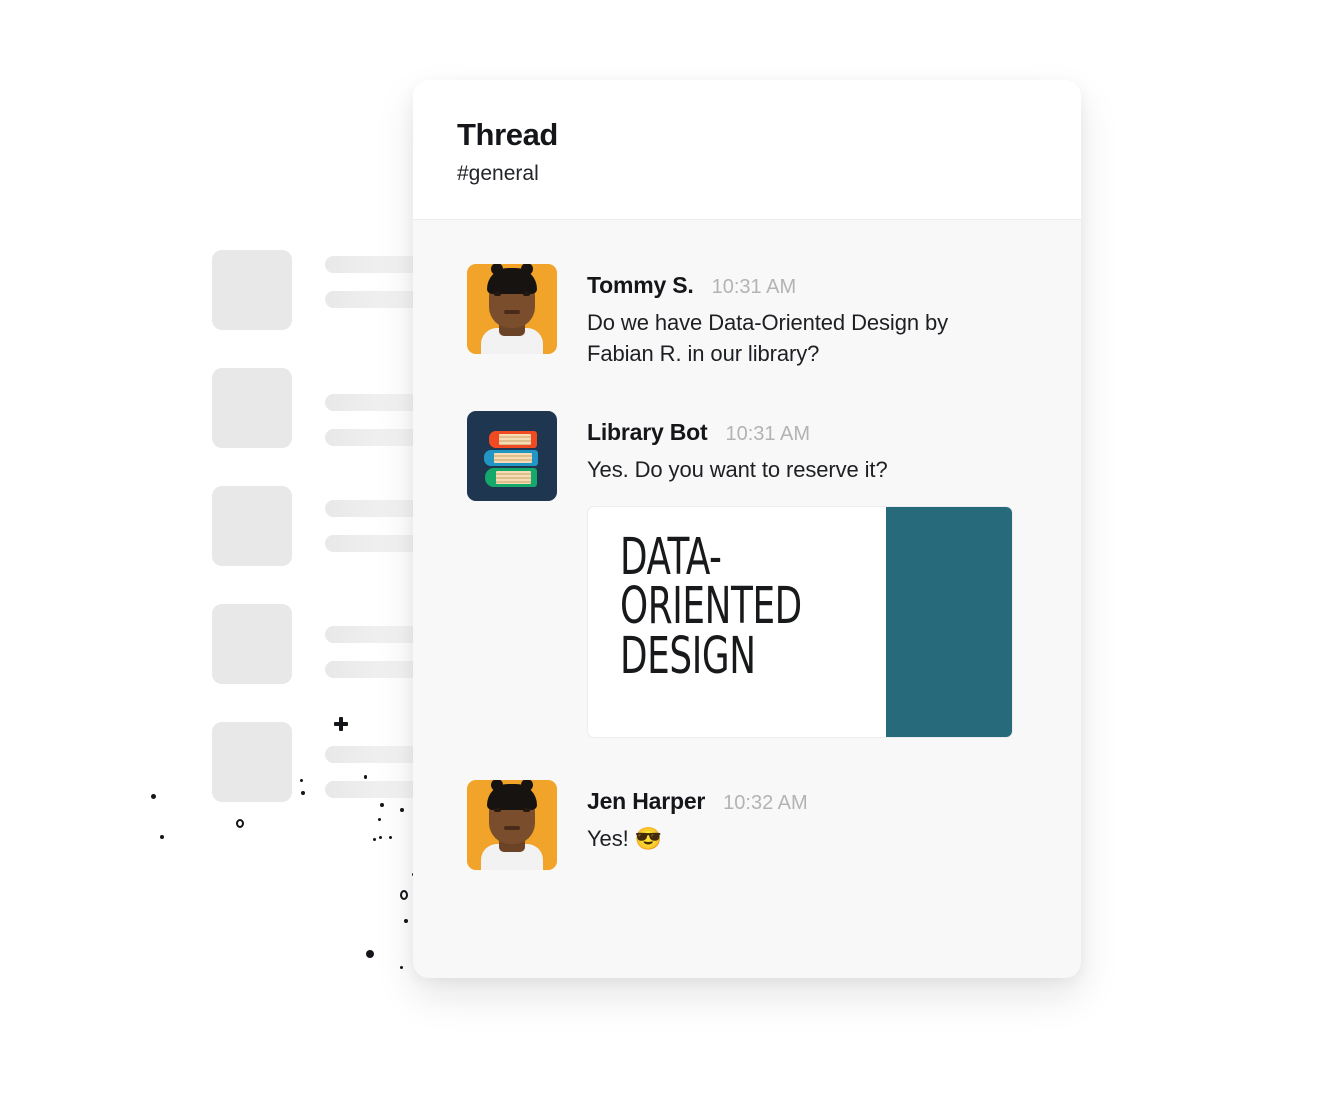  I want to click on book-attachment-card: DATA- ORIENTED DESIGN, so click(800, 621).